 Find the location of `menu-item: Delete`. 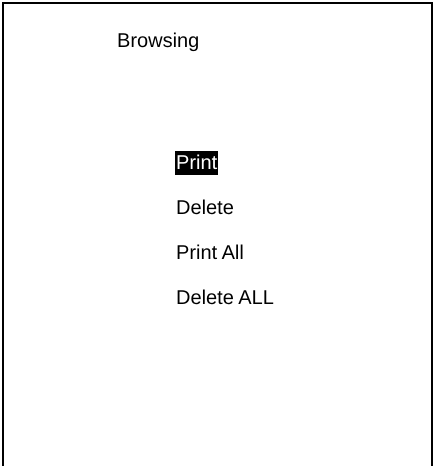

menu-item: Delete is located at coordinates (205, 208).